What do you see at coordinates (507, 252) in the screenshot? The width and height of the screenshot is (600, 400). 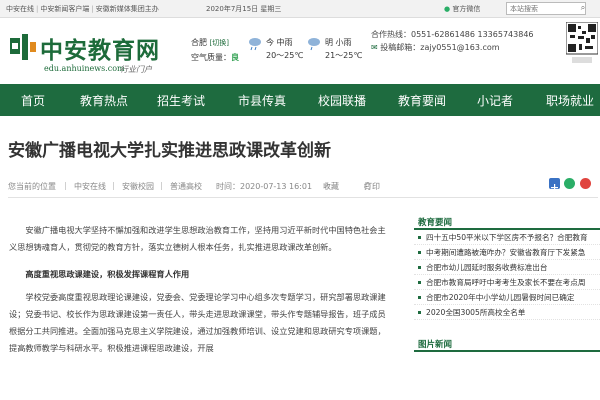 I see `list-item: 中考期间遭路被淹咋办？安徽省教育厅下发紧急` at bounding box center [507, 252].